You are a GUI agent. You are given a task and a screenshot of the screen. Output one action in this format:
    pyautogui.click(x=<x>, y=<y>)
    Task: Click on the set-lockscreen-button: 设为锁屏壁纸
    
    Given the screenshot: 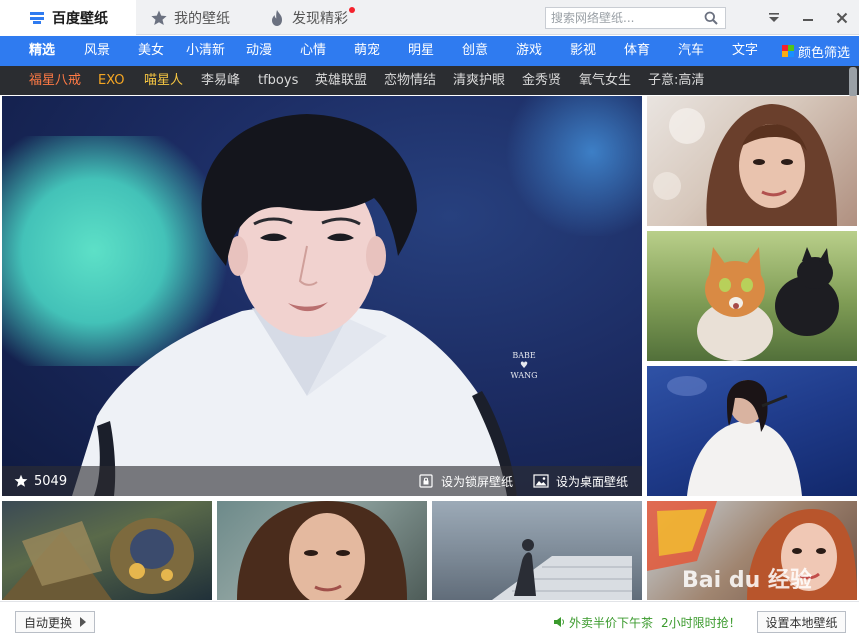 What is the action you would take?
    pyautogui.click(x=465, y=481)
    